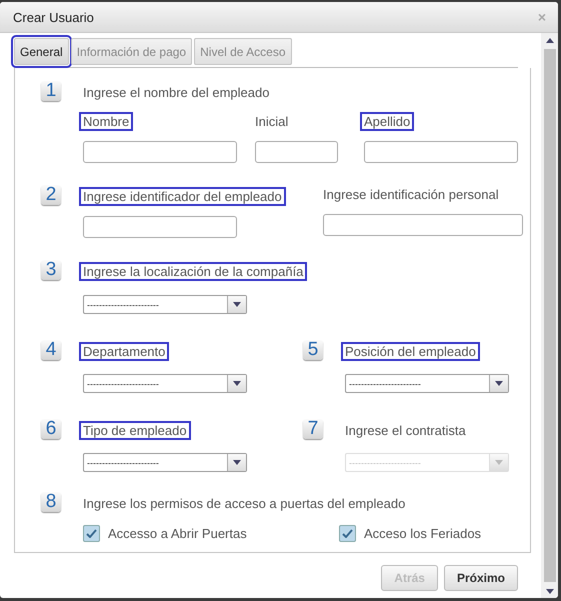  What do you see at coordinates (410, 351) in the screenshot?
I see `field-label: Posición del empleado` at bounding box center [410, 351].